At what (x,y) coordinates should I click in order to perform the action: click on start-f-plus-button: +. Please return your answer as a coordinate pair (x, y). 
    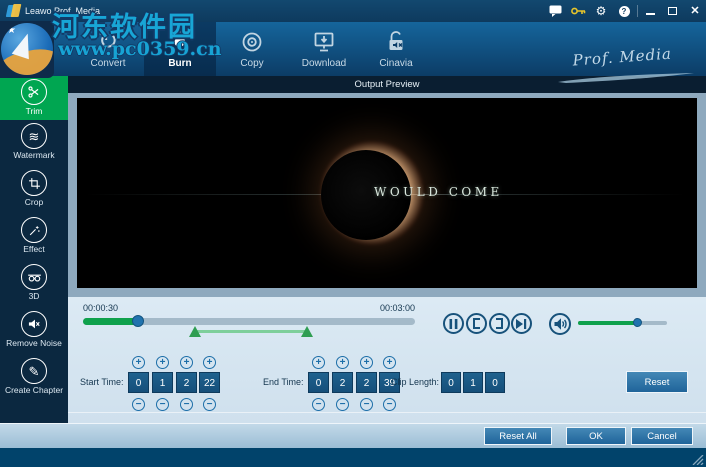
    Looking at the image, I should click on (209, 362).